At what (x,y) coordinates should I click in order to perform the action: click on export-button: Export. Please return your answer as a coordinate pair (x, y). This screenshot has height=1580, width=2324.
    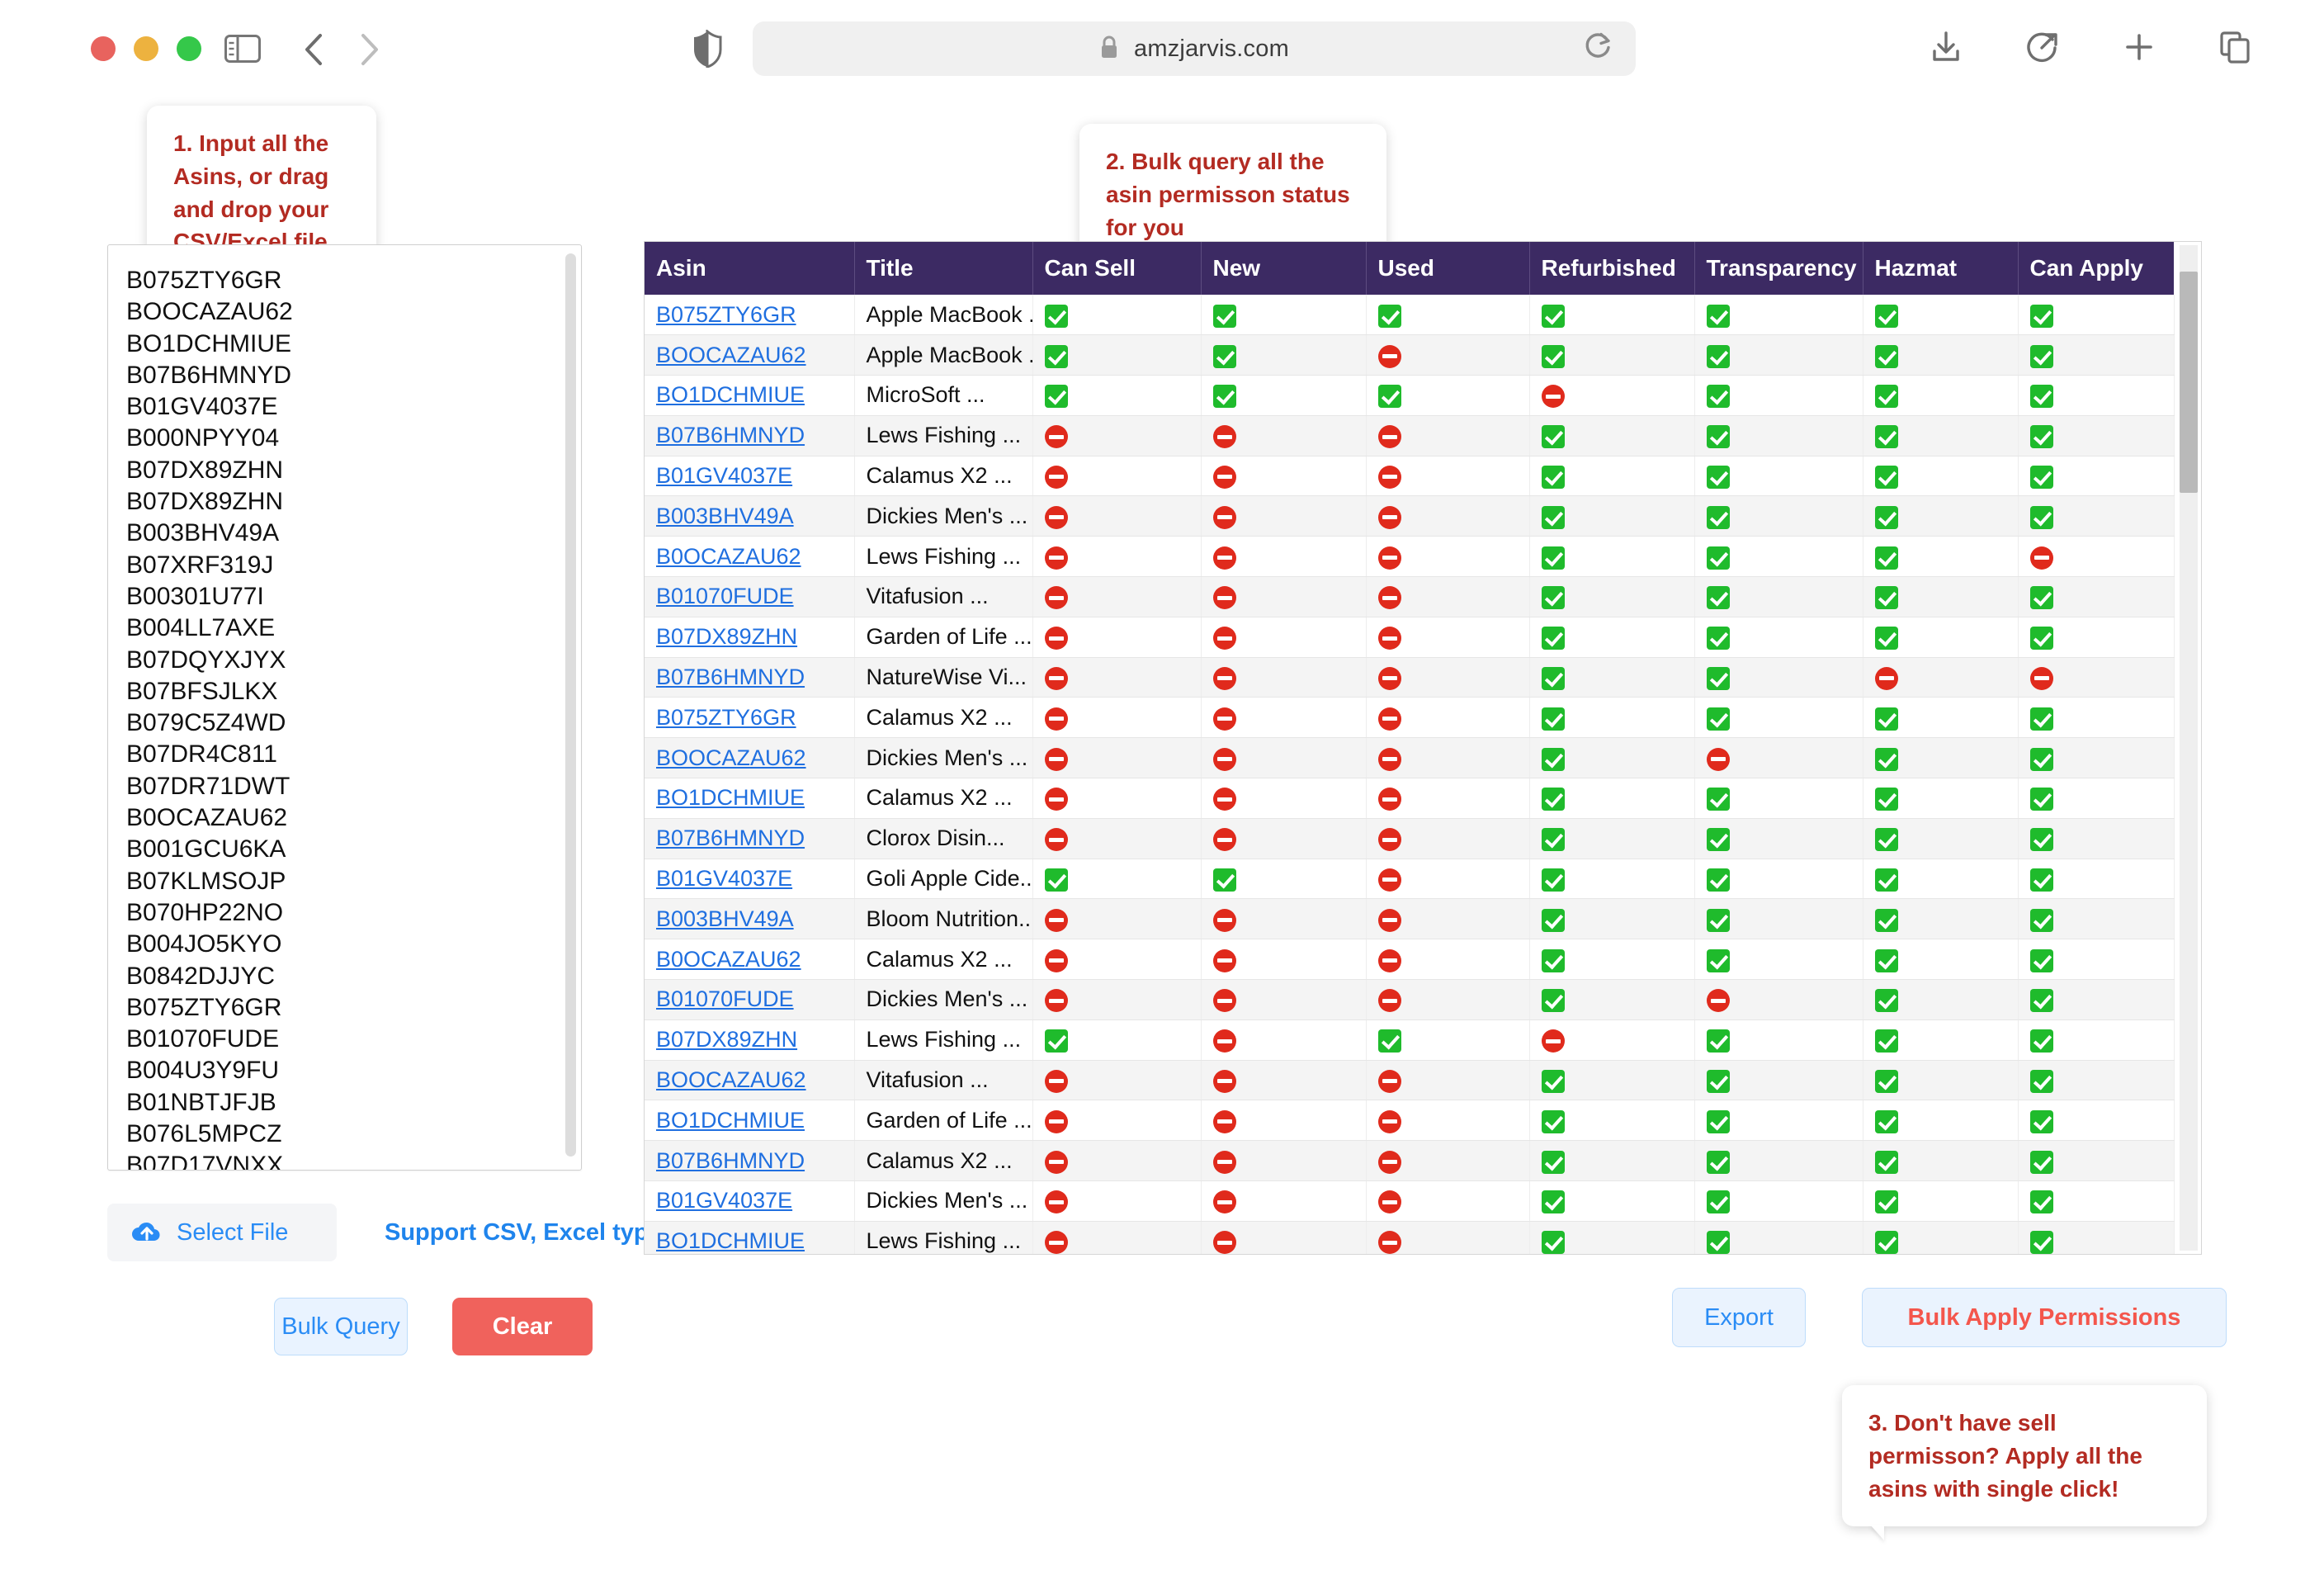
    Looking at the image, I should click on (1739, 1317).